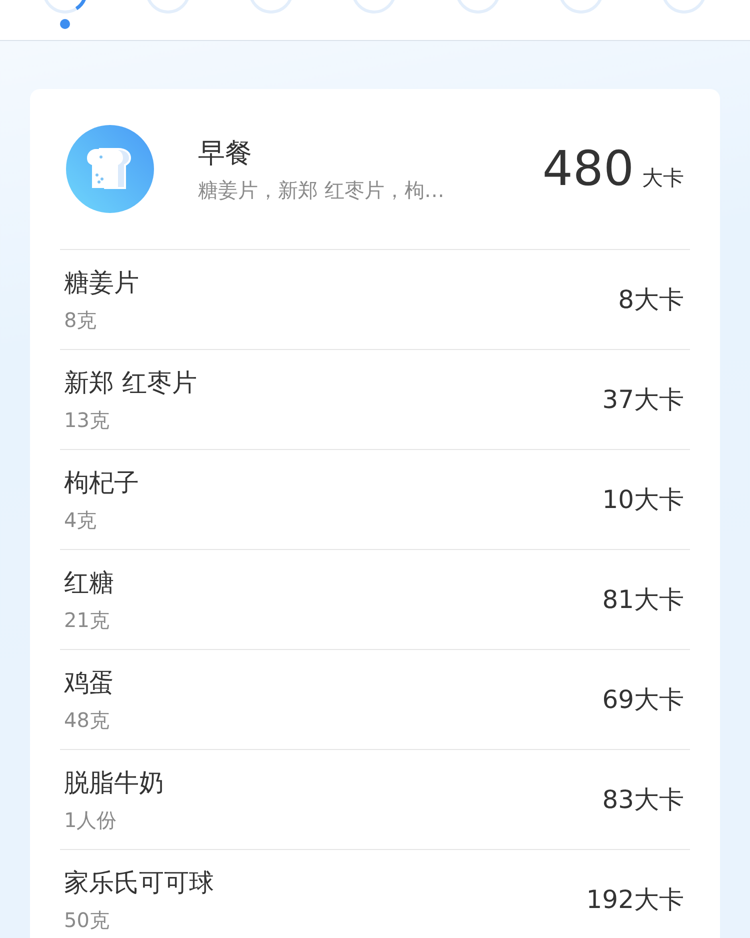 The width and height of the screenshot is (750, 938). Describe the element at coordinates (643, 400) in the screenshot. I see `food-calories: 37大卡` at that location.